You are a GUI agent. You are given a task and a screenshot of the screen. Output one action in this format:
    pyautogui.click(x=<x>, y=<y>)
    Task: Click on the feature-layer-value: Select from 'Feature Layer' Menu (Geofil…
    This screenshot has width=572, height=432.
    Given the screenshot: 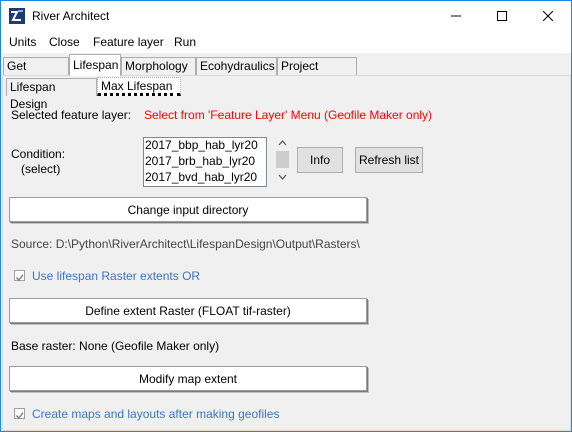 What is the action you would take?
    pyautogui.click(x=288, y=115)
    